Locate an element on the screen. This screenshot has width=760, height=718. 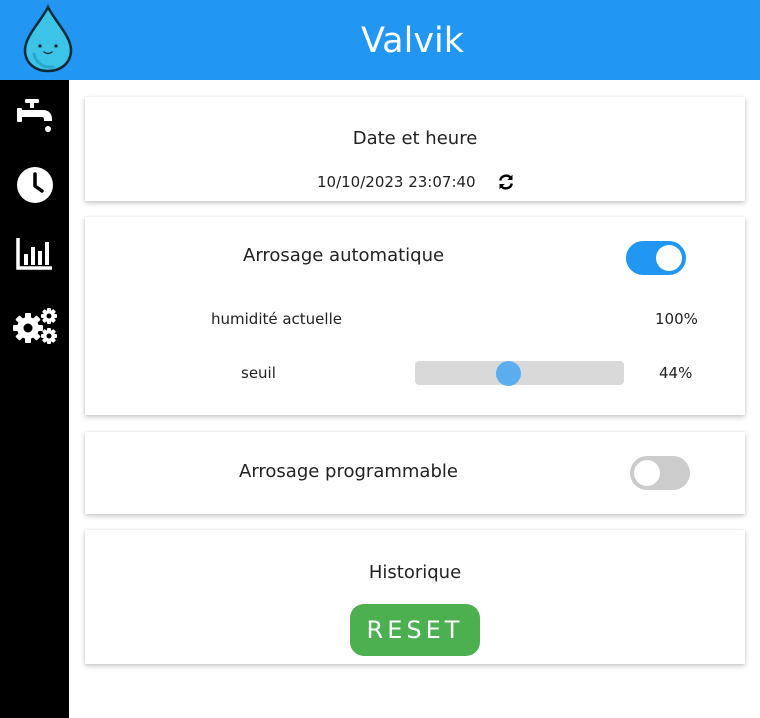
reset-button: RESET is located at coordinates (415, 630).